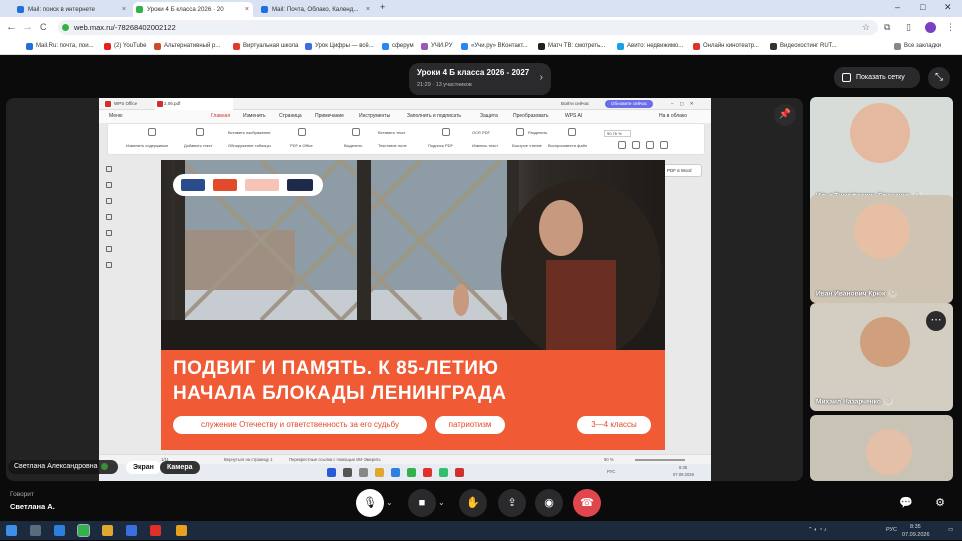  What do you see at coordinates (939, 78) in the screenshot?
I see `collapse-button: ⤡` at bounding box center [939, 78].